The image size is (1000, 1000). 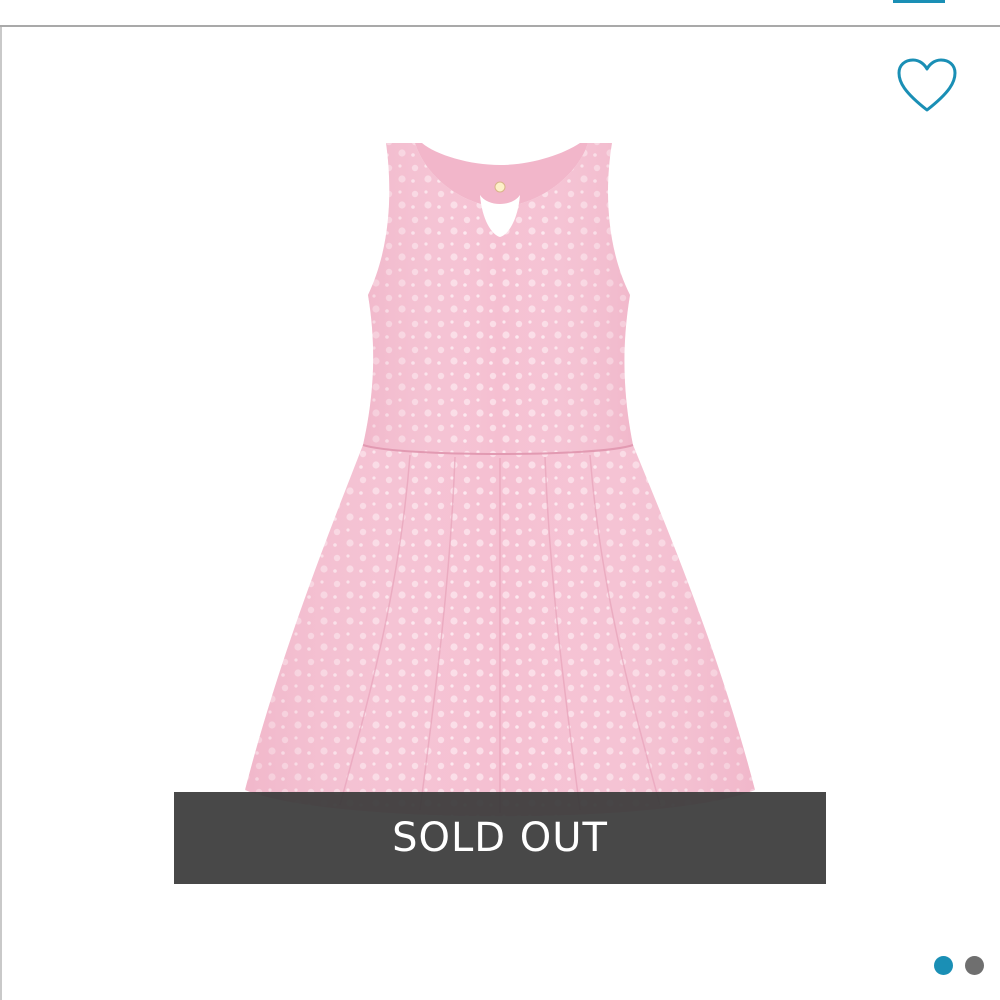 What do you see at coordinates (1, 513) in the screenshot?
I see `left-border` at bounding box center [1, 513].